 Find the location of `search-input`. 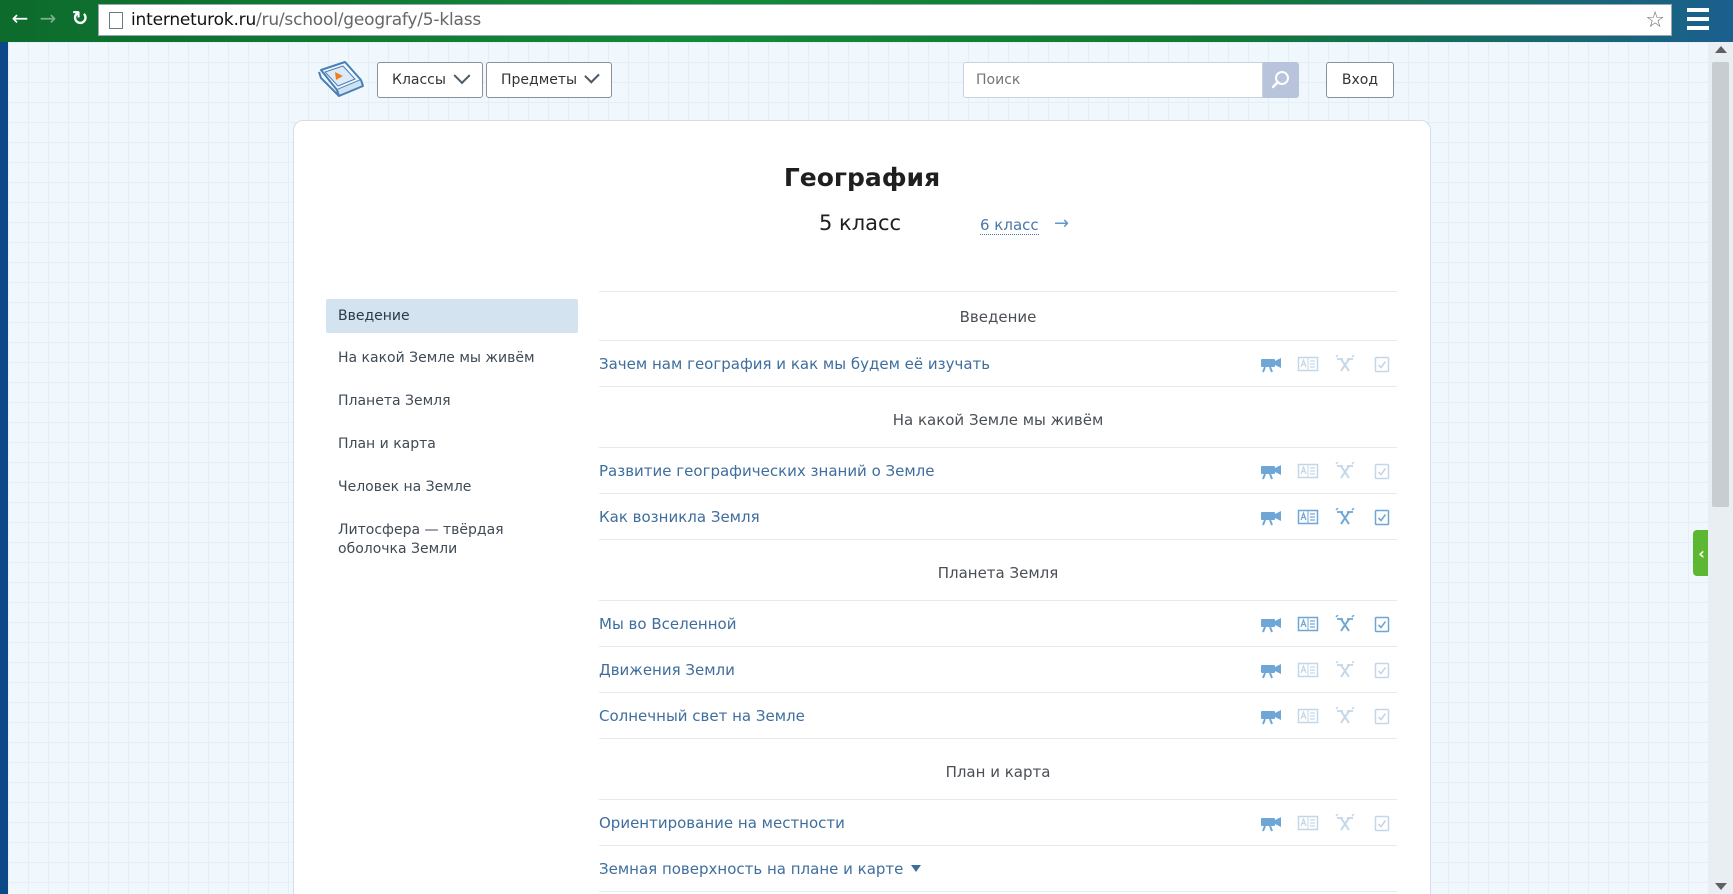

search-input is located at coordinates (1113, 80).